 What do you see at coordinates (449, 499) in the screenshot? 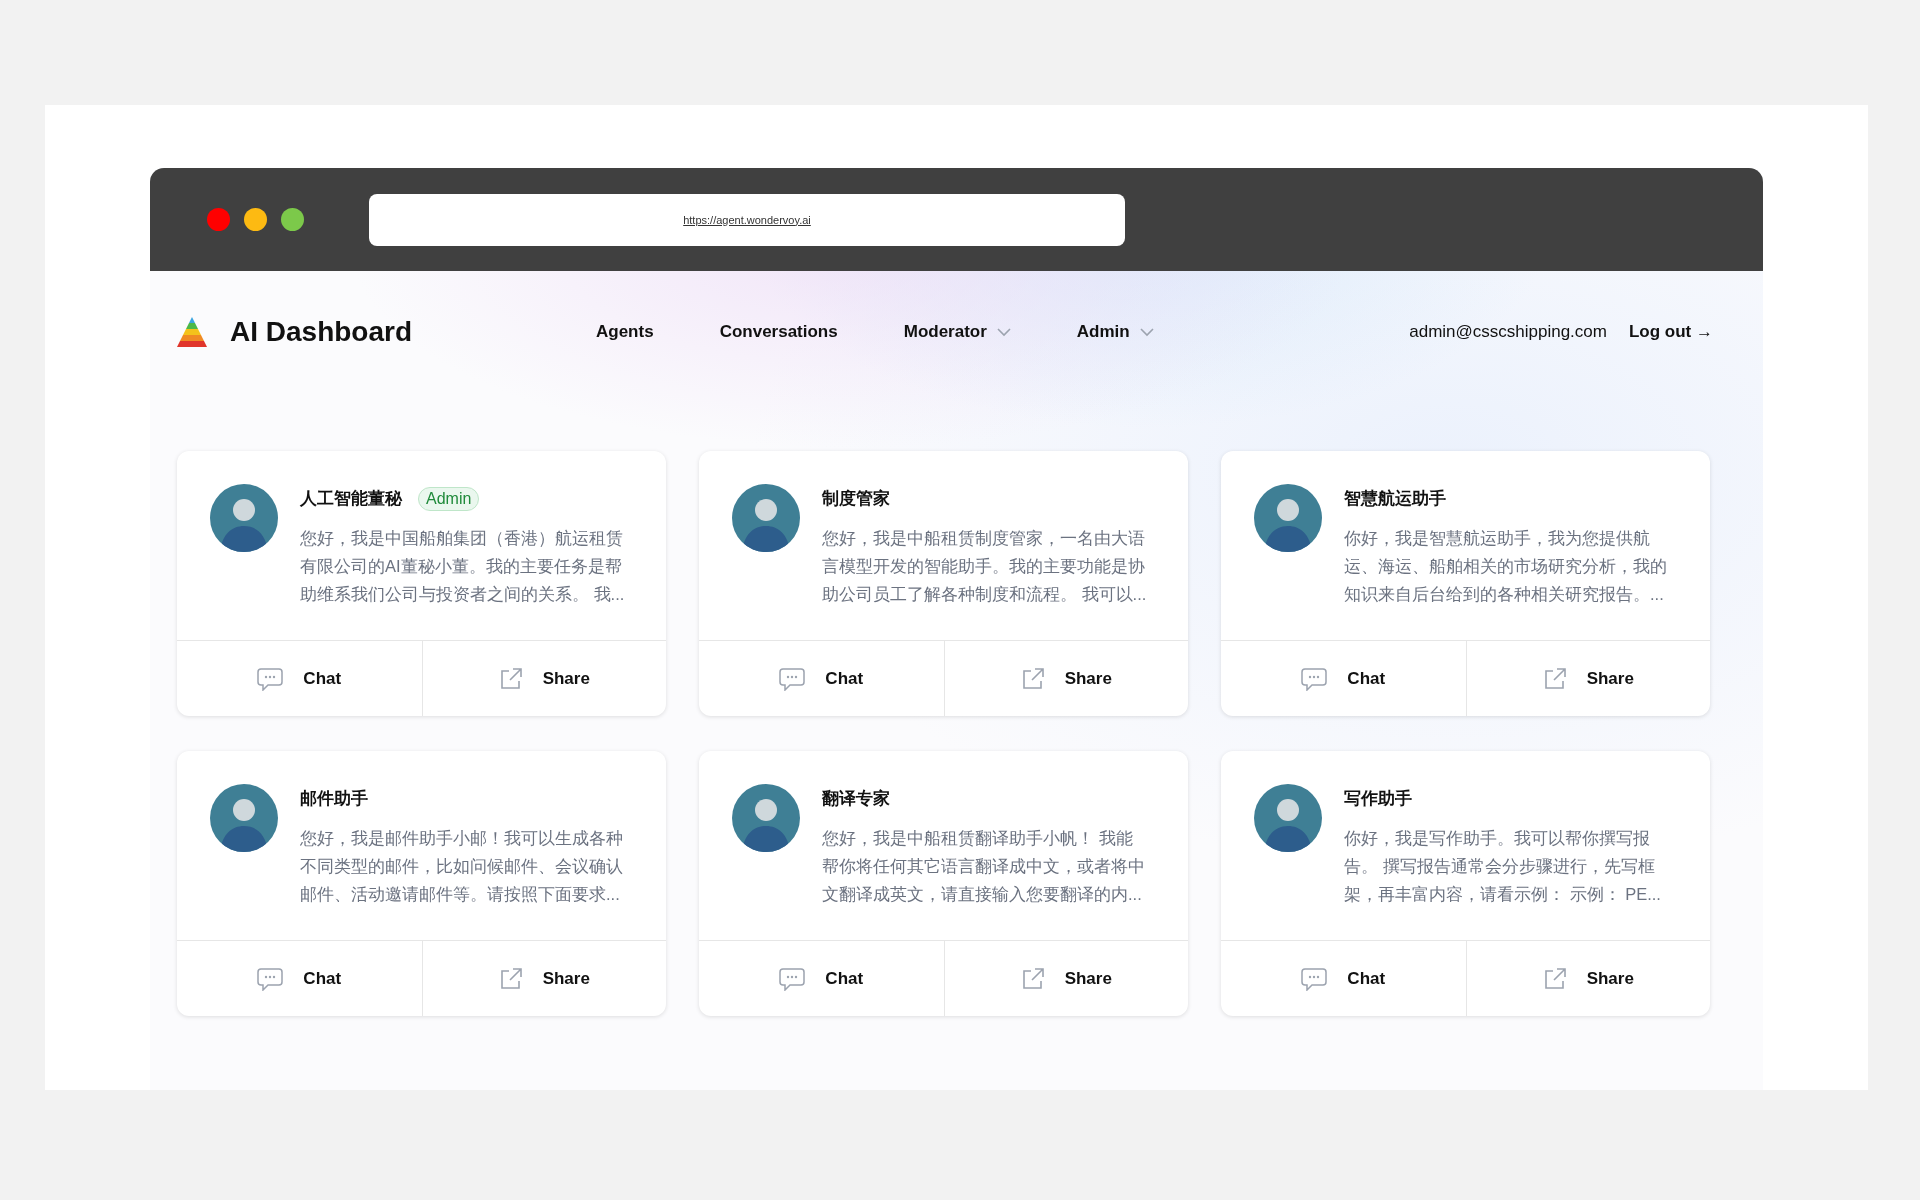
I see `role-badge: Admin` at bounding box center [449, 499].